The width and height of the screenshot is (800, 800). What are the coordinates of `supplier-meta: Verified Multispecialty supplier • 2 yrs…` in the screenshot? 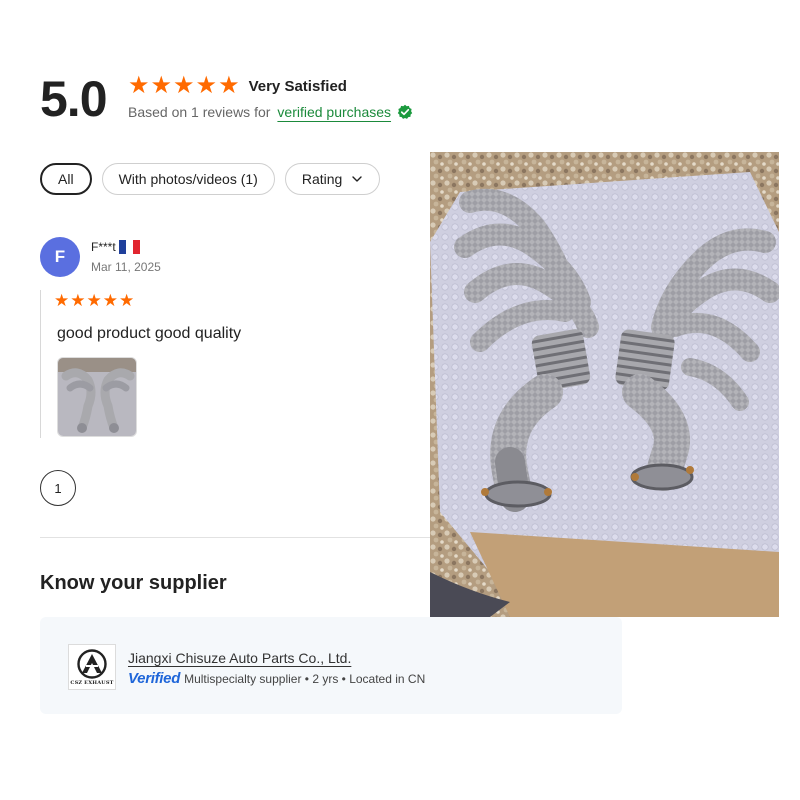 It's located at (276, 678).